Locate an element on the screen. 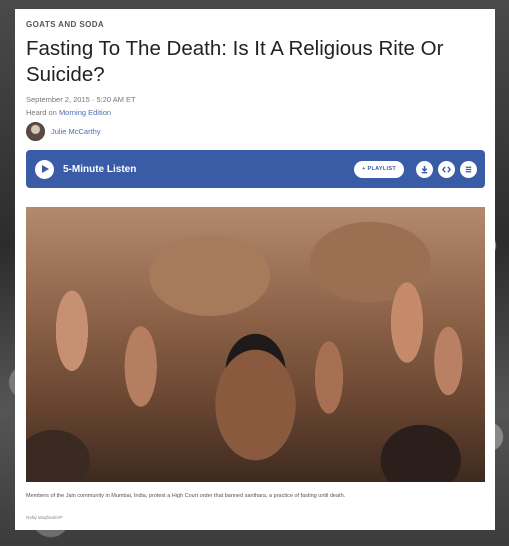 This screenshot has height=546, width=509. section-label: GOATS AND SODA is located at coordinates (65, 24).